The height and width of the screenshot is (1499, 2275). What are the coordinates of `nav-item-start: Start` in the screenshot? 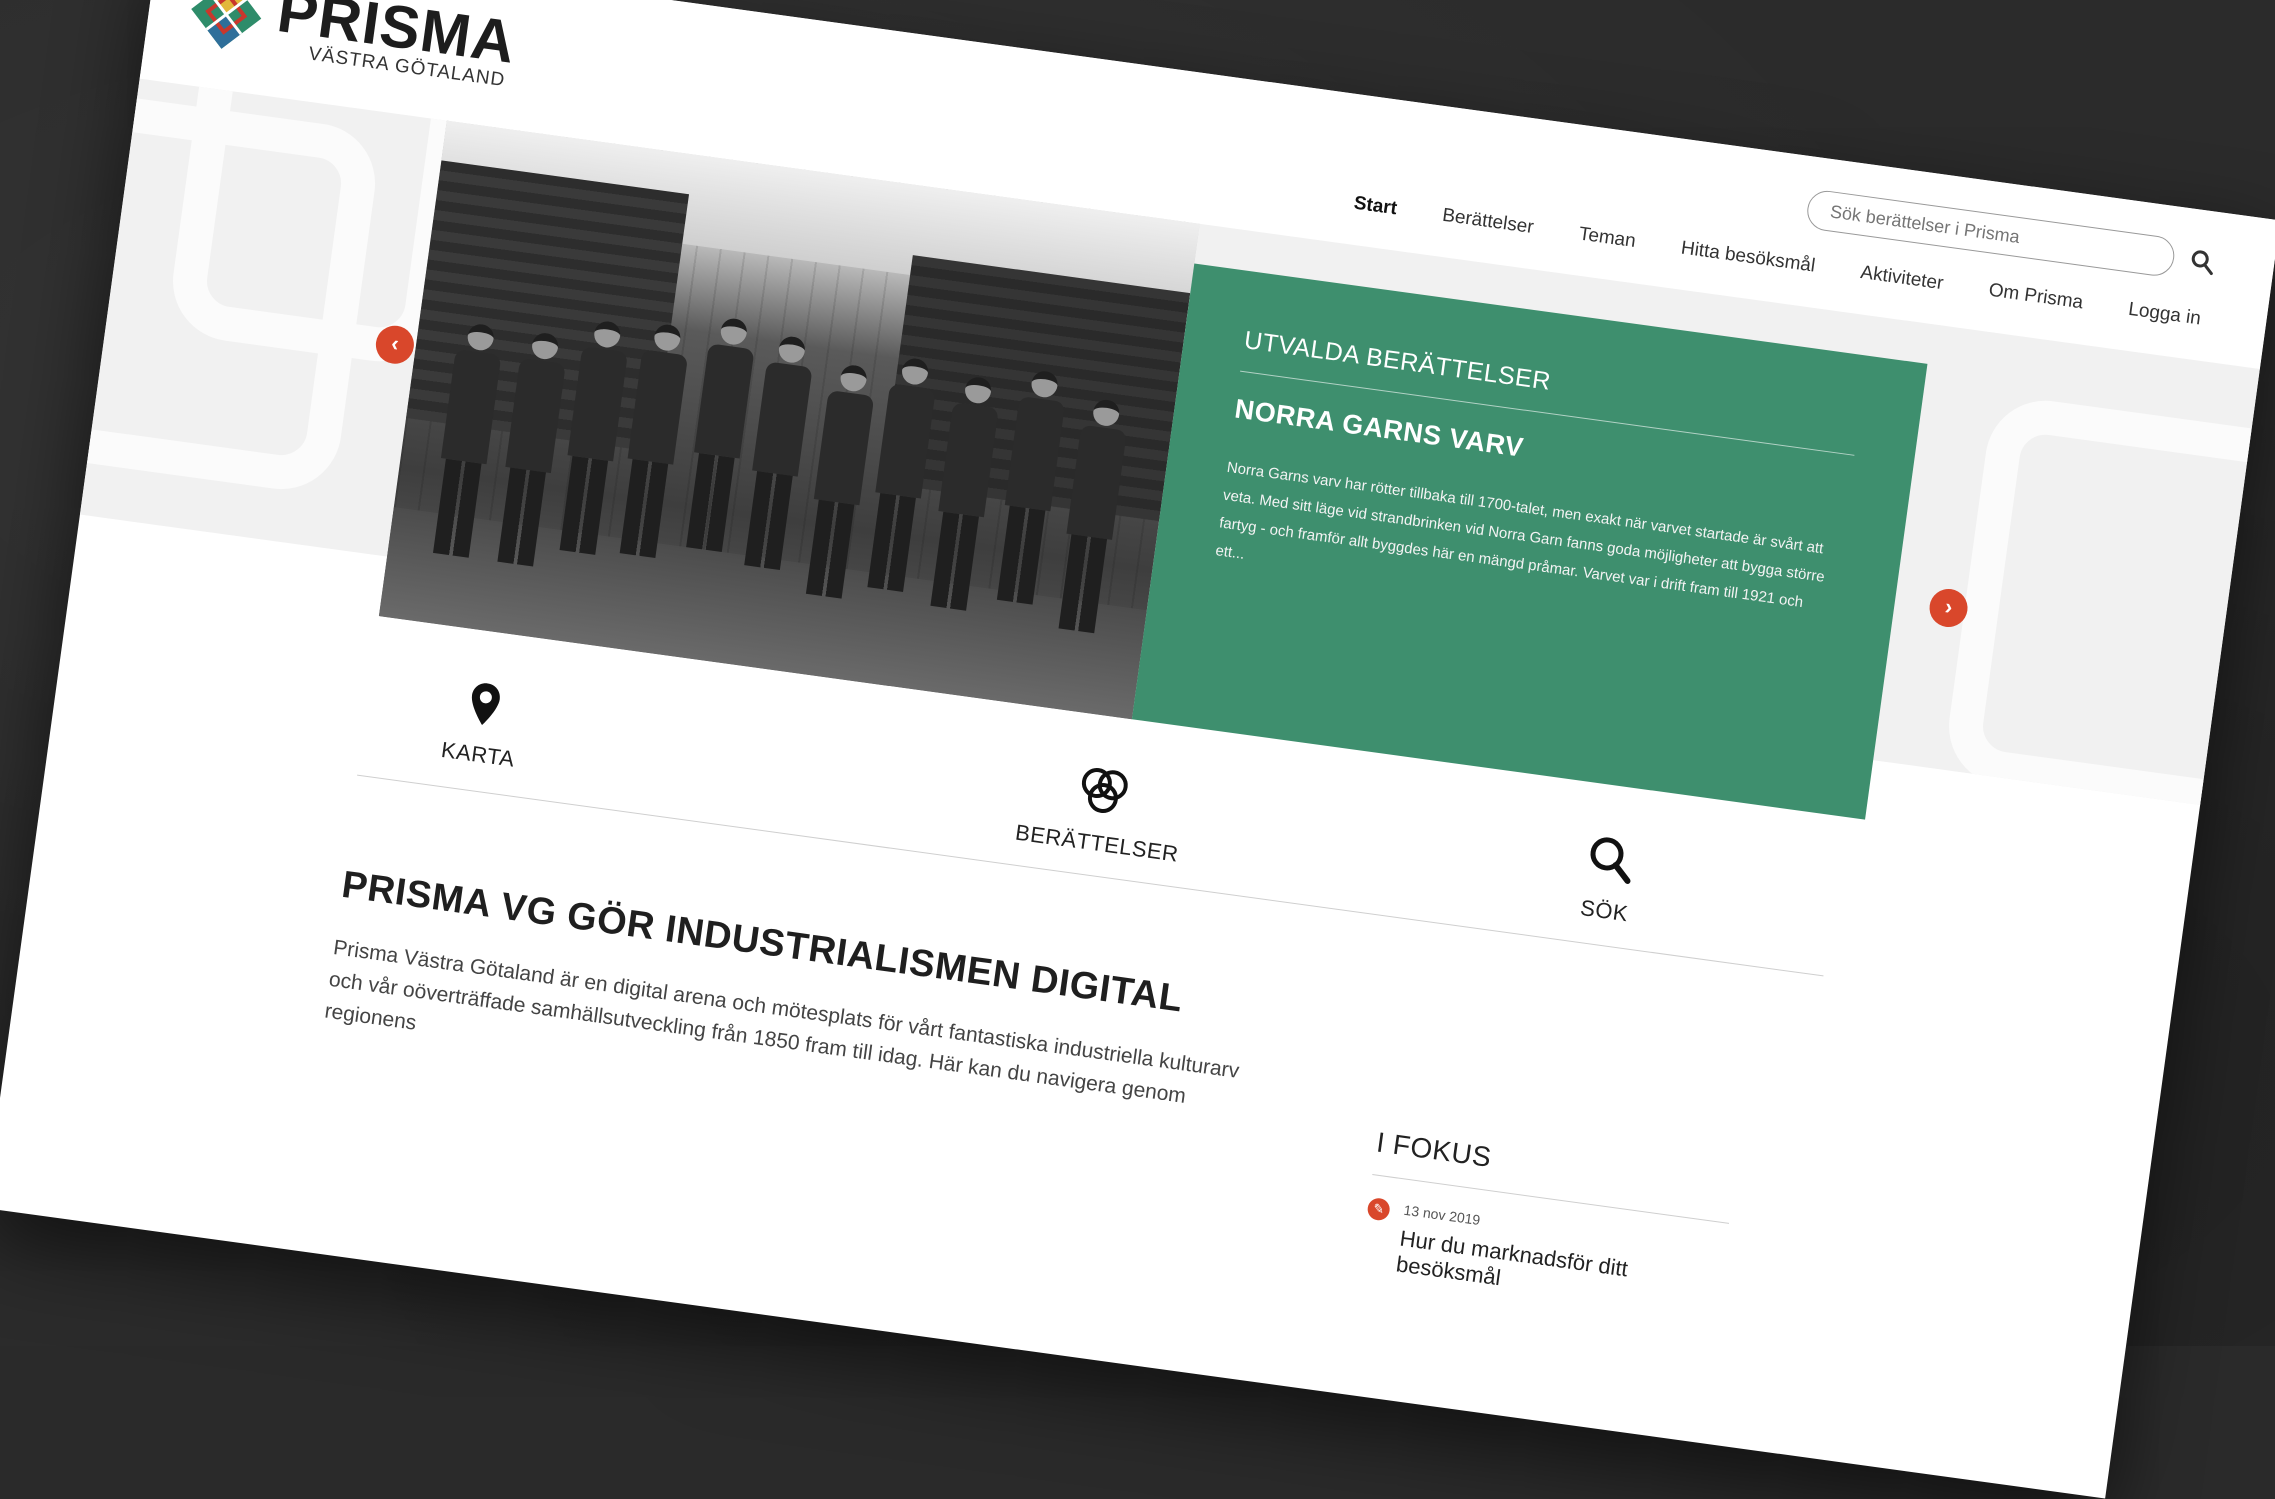 It's located at (1375, 207).